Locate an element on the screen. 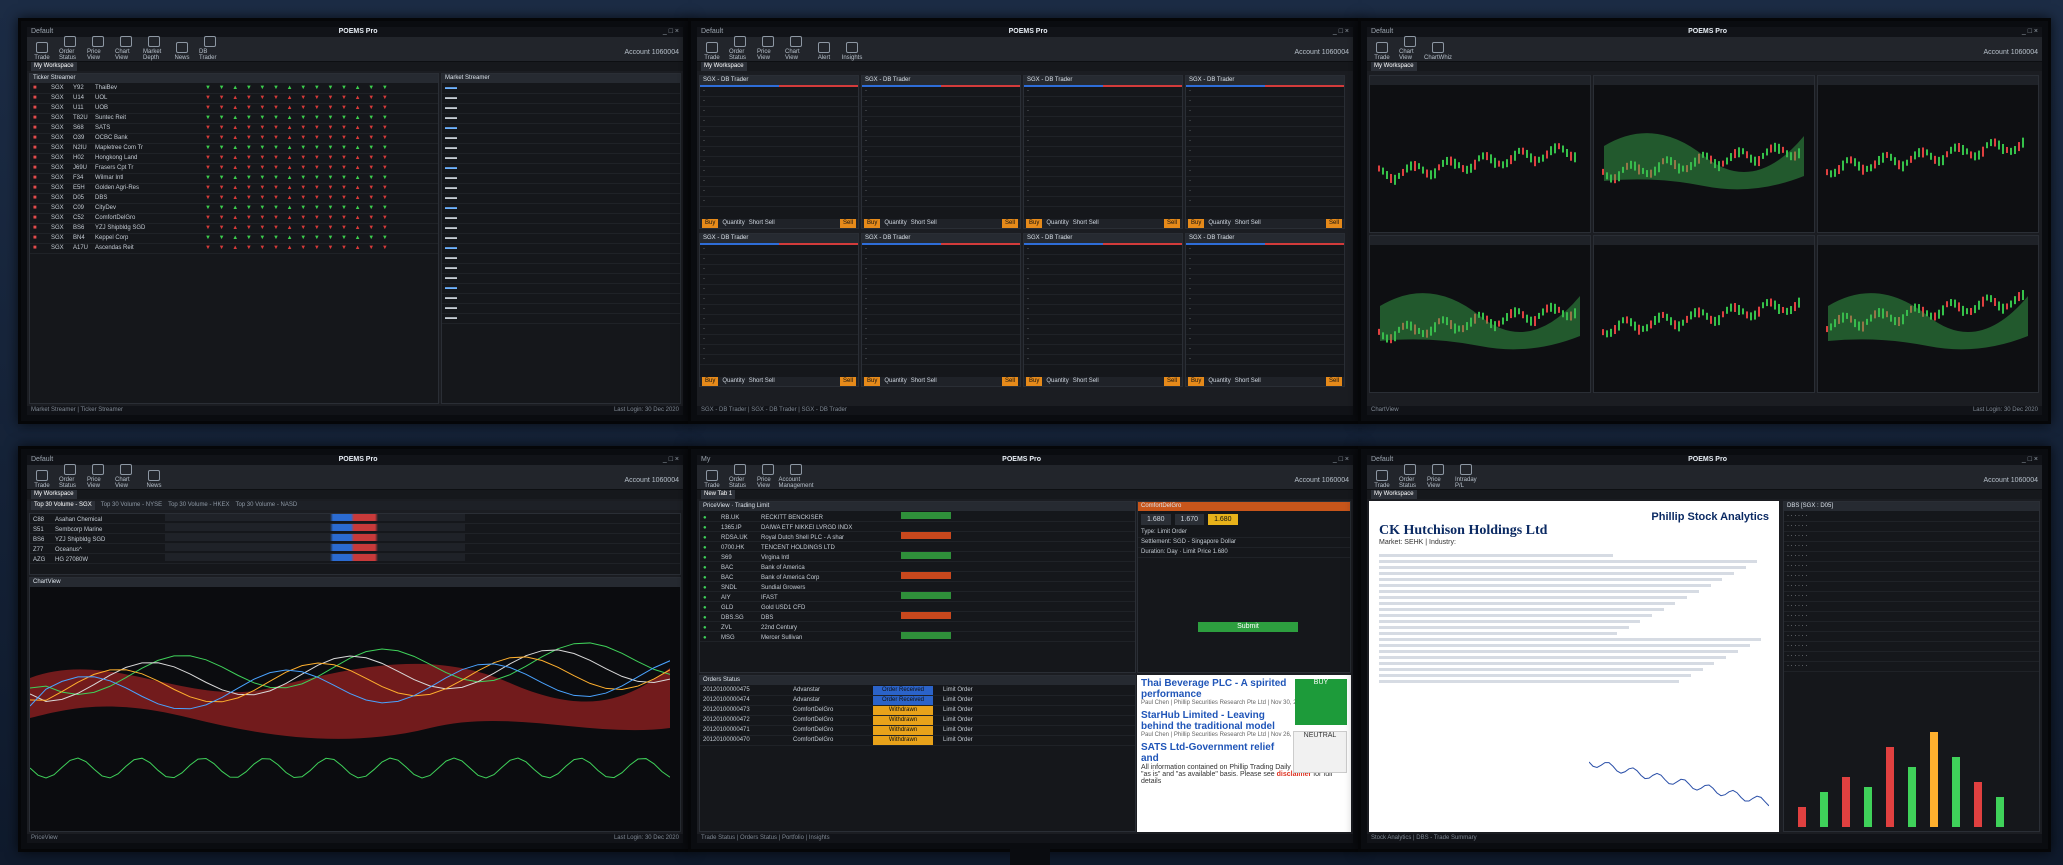  db-trader-button: DB Trader is located at coordinates (210, 48).